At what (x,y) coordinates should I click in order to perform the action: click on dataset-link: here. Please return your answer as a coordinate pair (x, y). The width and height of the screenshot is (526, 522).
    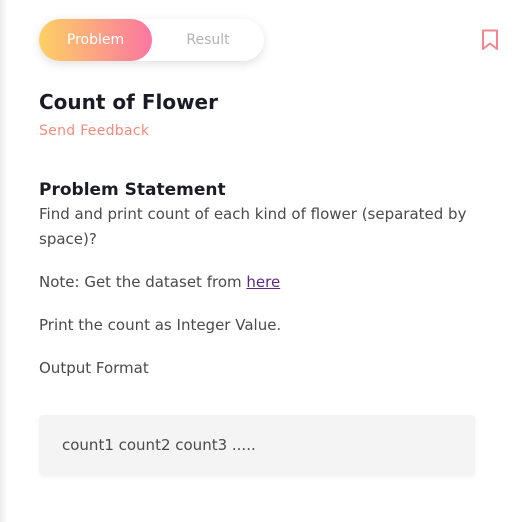
    Looking at the image, I should click on (263, 282).